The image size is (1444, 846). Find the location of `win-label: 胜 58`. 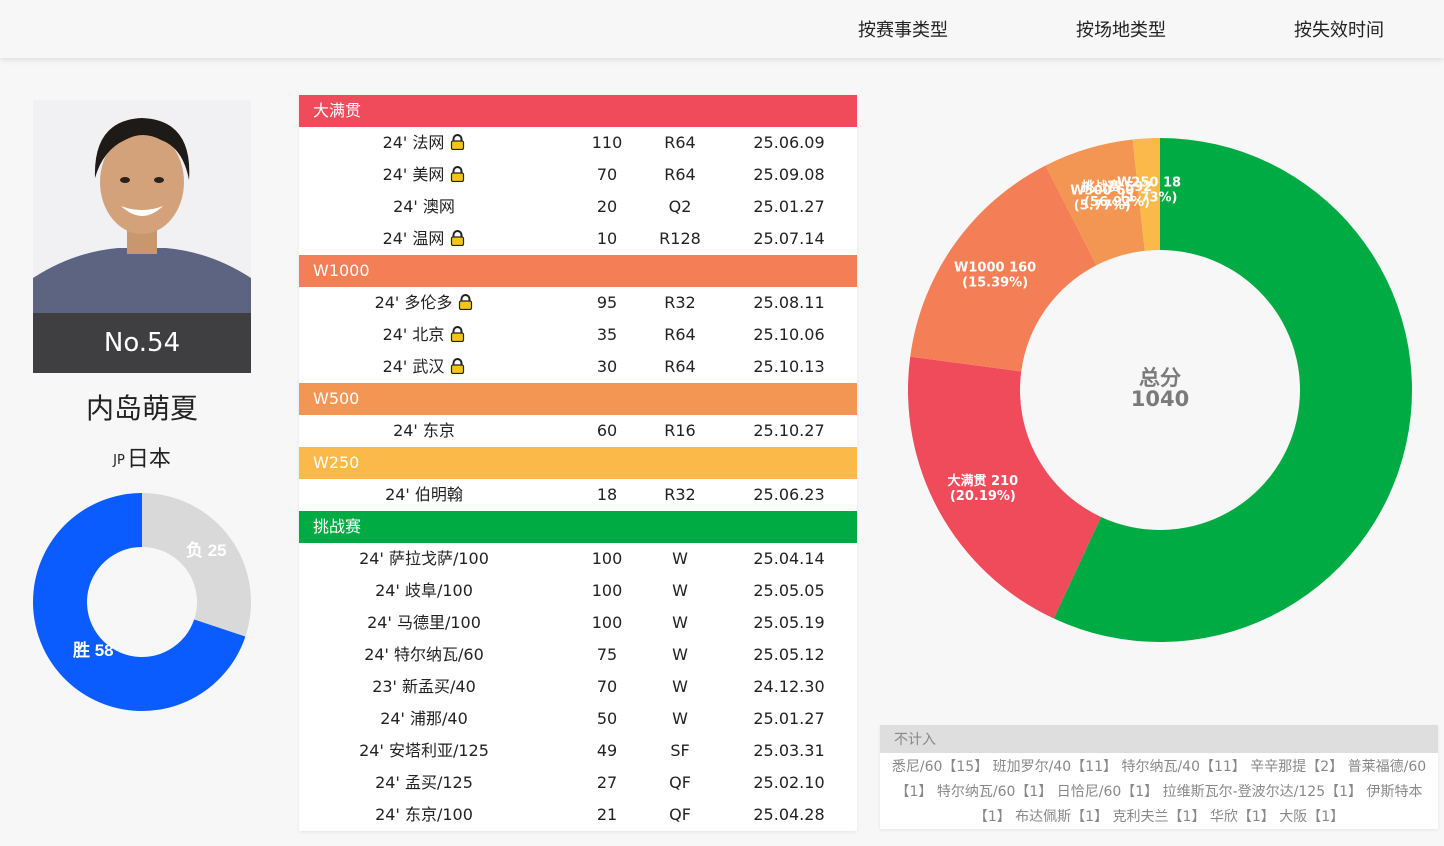

win-label: 胜 58 is located at coordinates (93, 650).